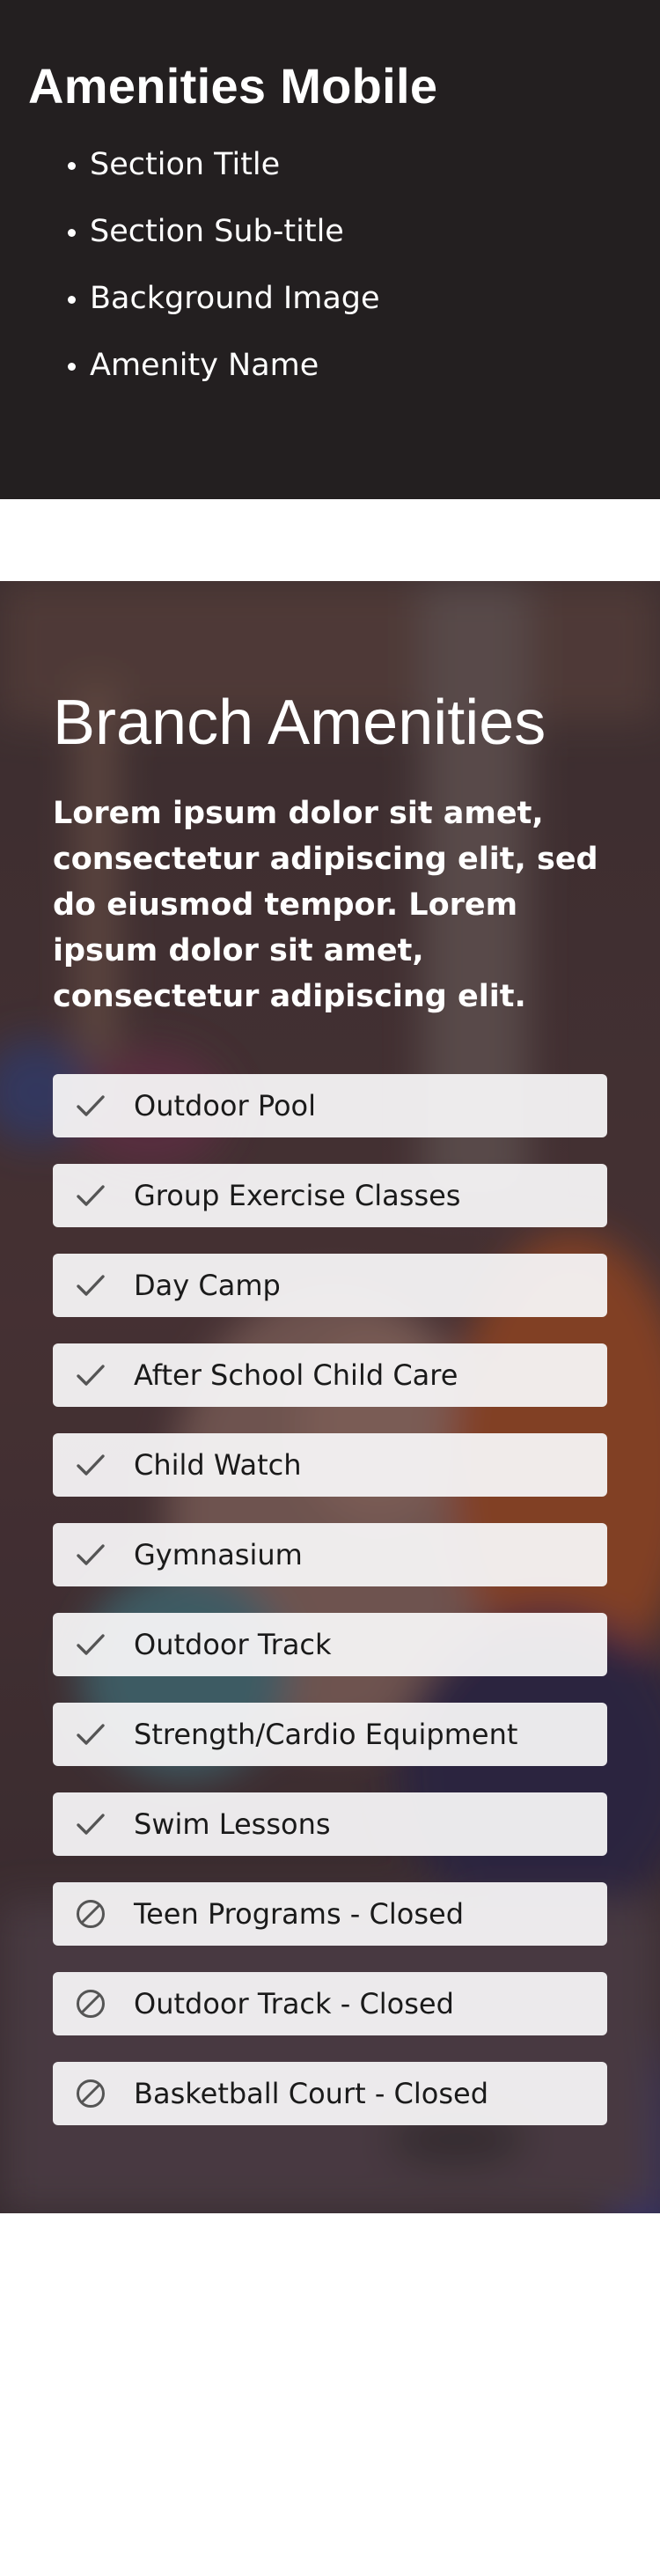 This screenshot has width=660, height=2576. Describe the element at coordinates (294, 2003) in the screenshot. I see `amenity-name: Outdoor Track - Closed` at that location.